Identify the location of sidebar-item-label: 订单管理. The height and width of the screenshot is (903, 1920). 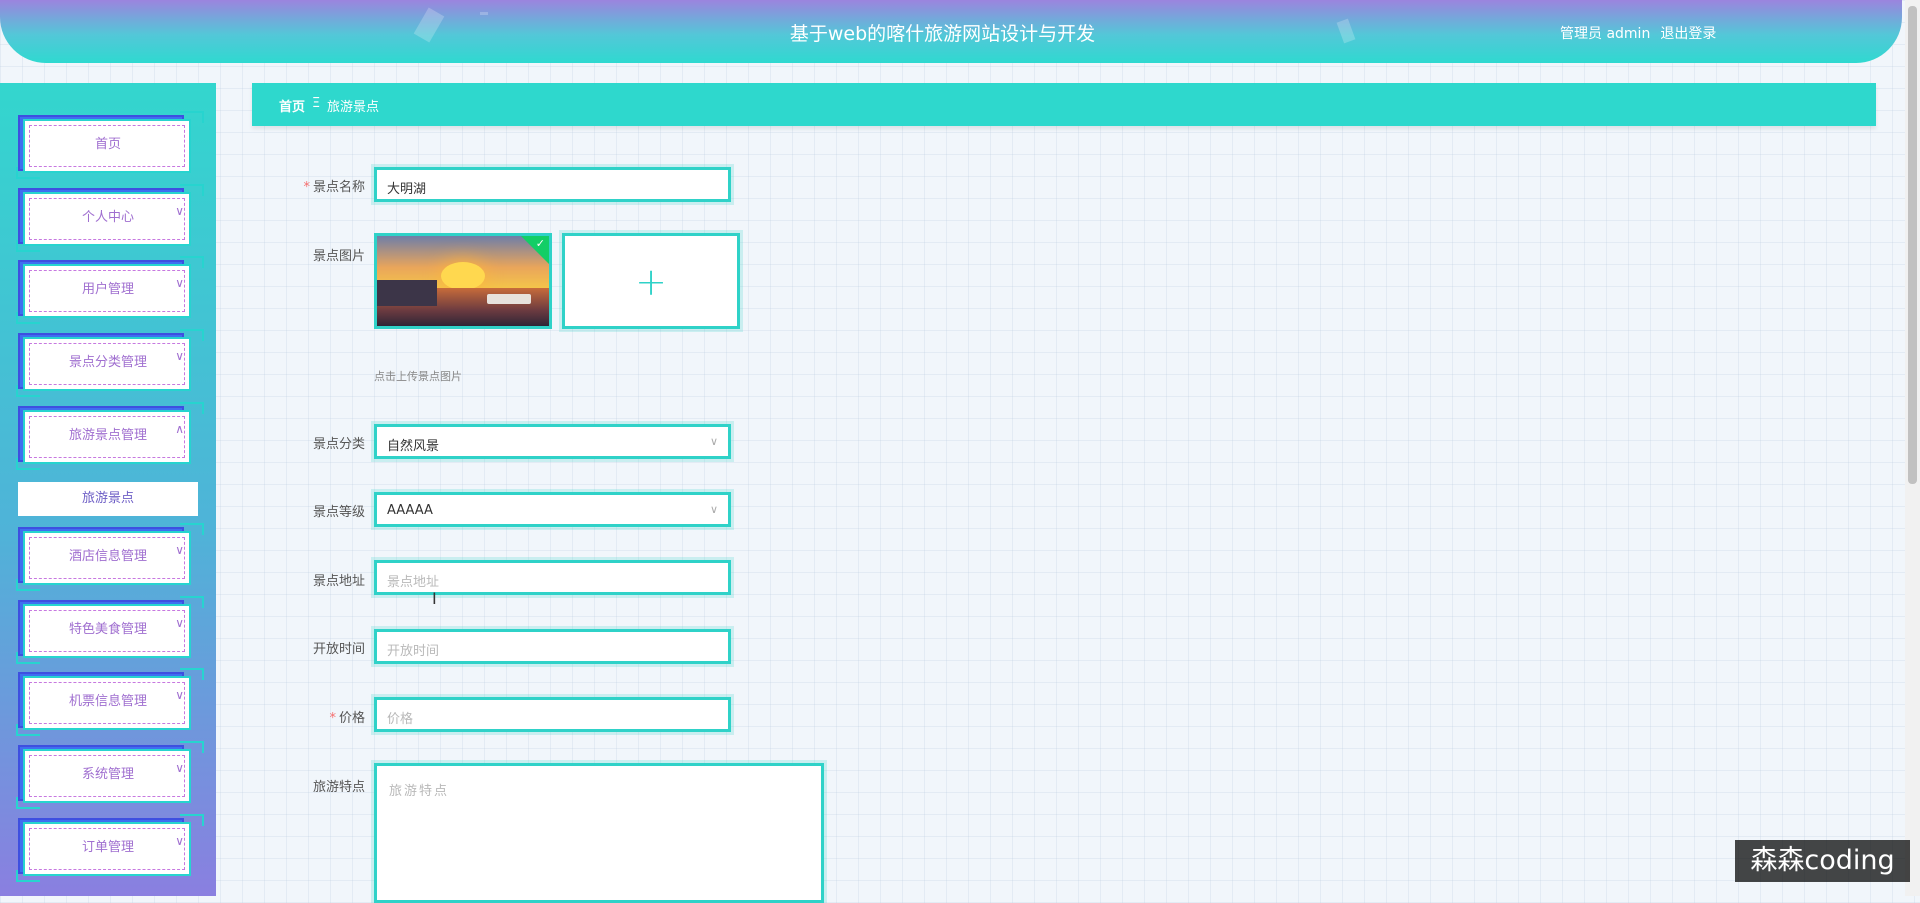
(107, 847).